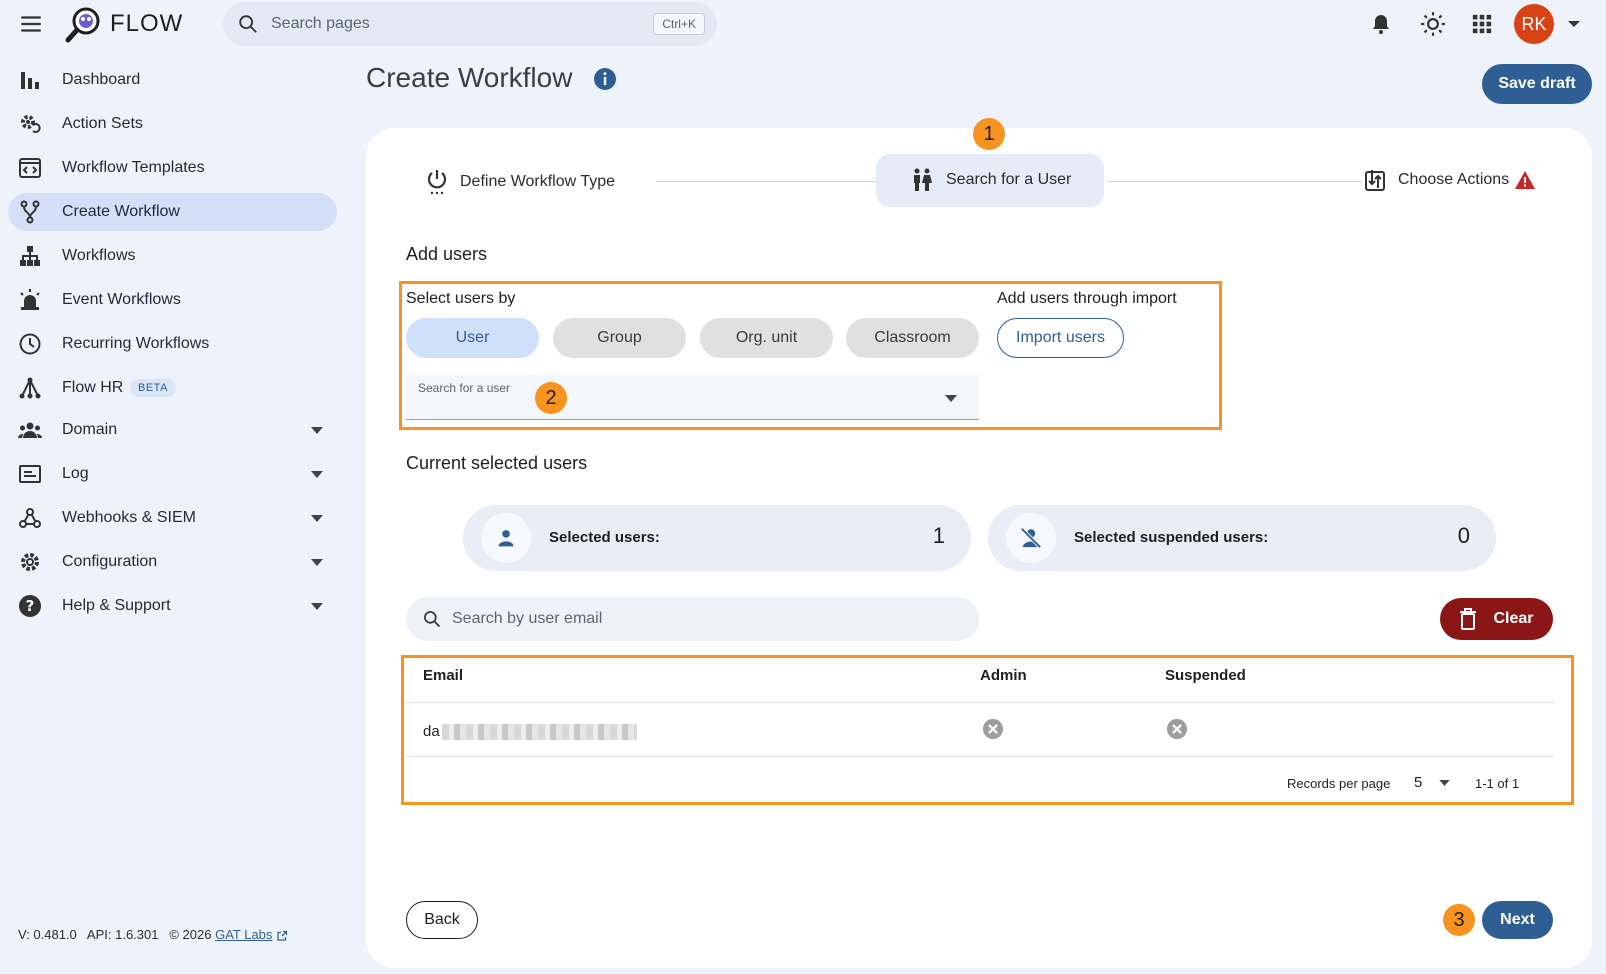 The width and height of the screenshot is (1606, 974). What do you see at coordinates (989, 134) in the screenshot?
I see `callout-badge-1: 1` at bounding box center [989, 134].